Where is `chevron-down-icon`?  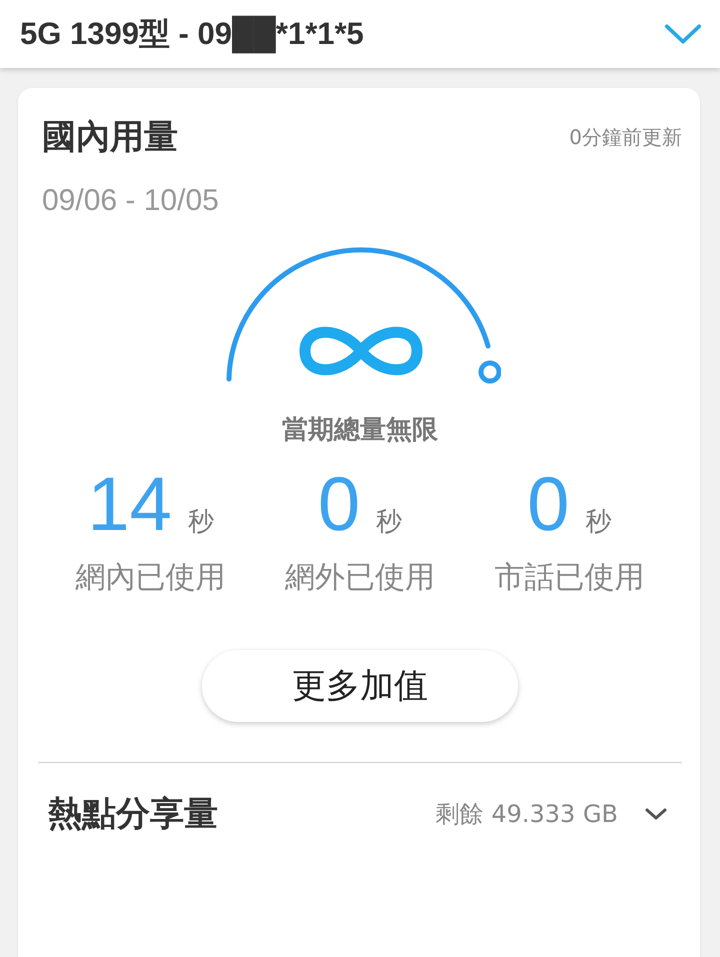 chevron-down-icon is located at coordinates (656, 814).